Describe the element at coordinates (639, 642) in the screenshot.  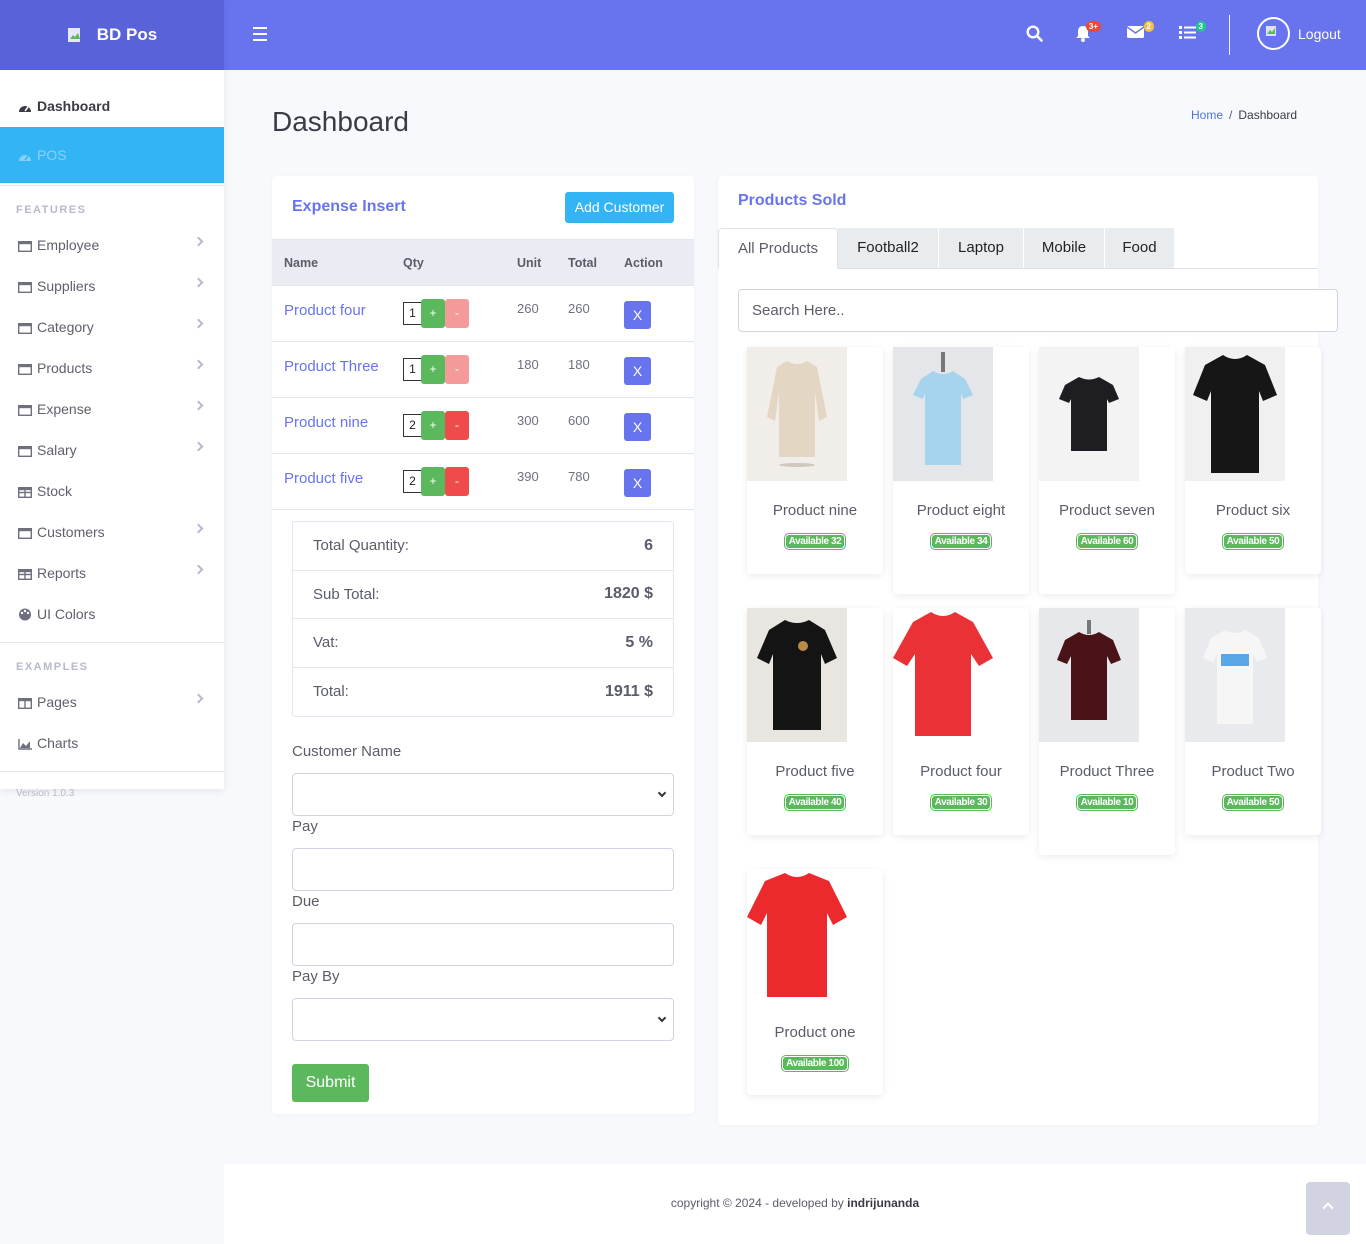
I see `vat-value: 5 %` at that location.